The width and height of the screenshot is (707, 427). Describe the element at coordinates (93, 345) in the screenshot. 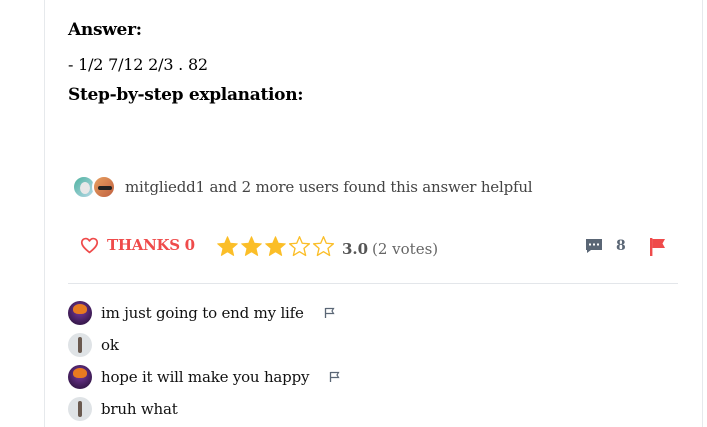

I see `comment-item: ok` at that location.